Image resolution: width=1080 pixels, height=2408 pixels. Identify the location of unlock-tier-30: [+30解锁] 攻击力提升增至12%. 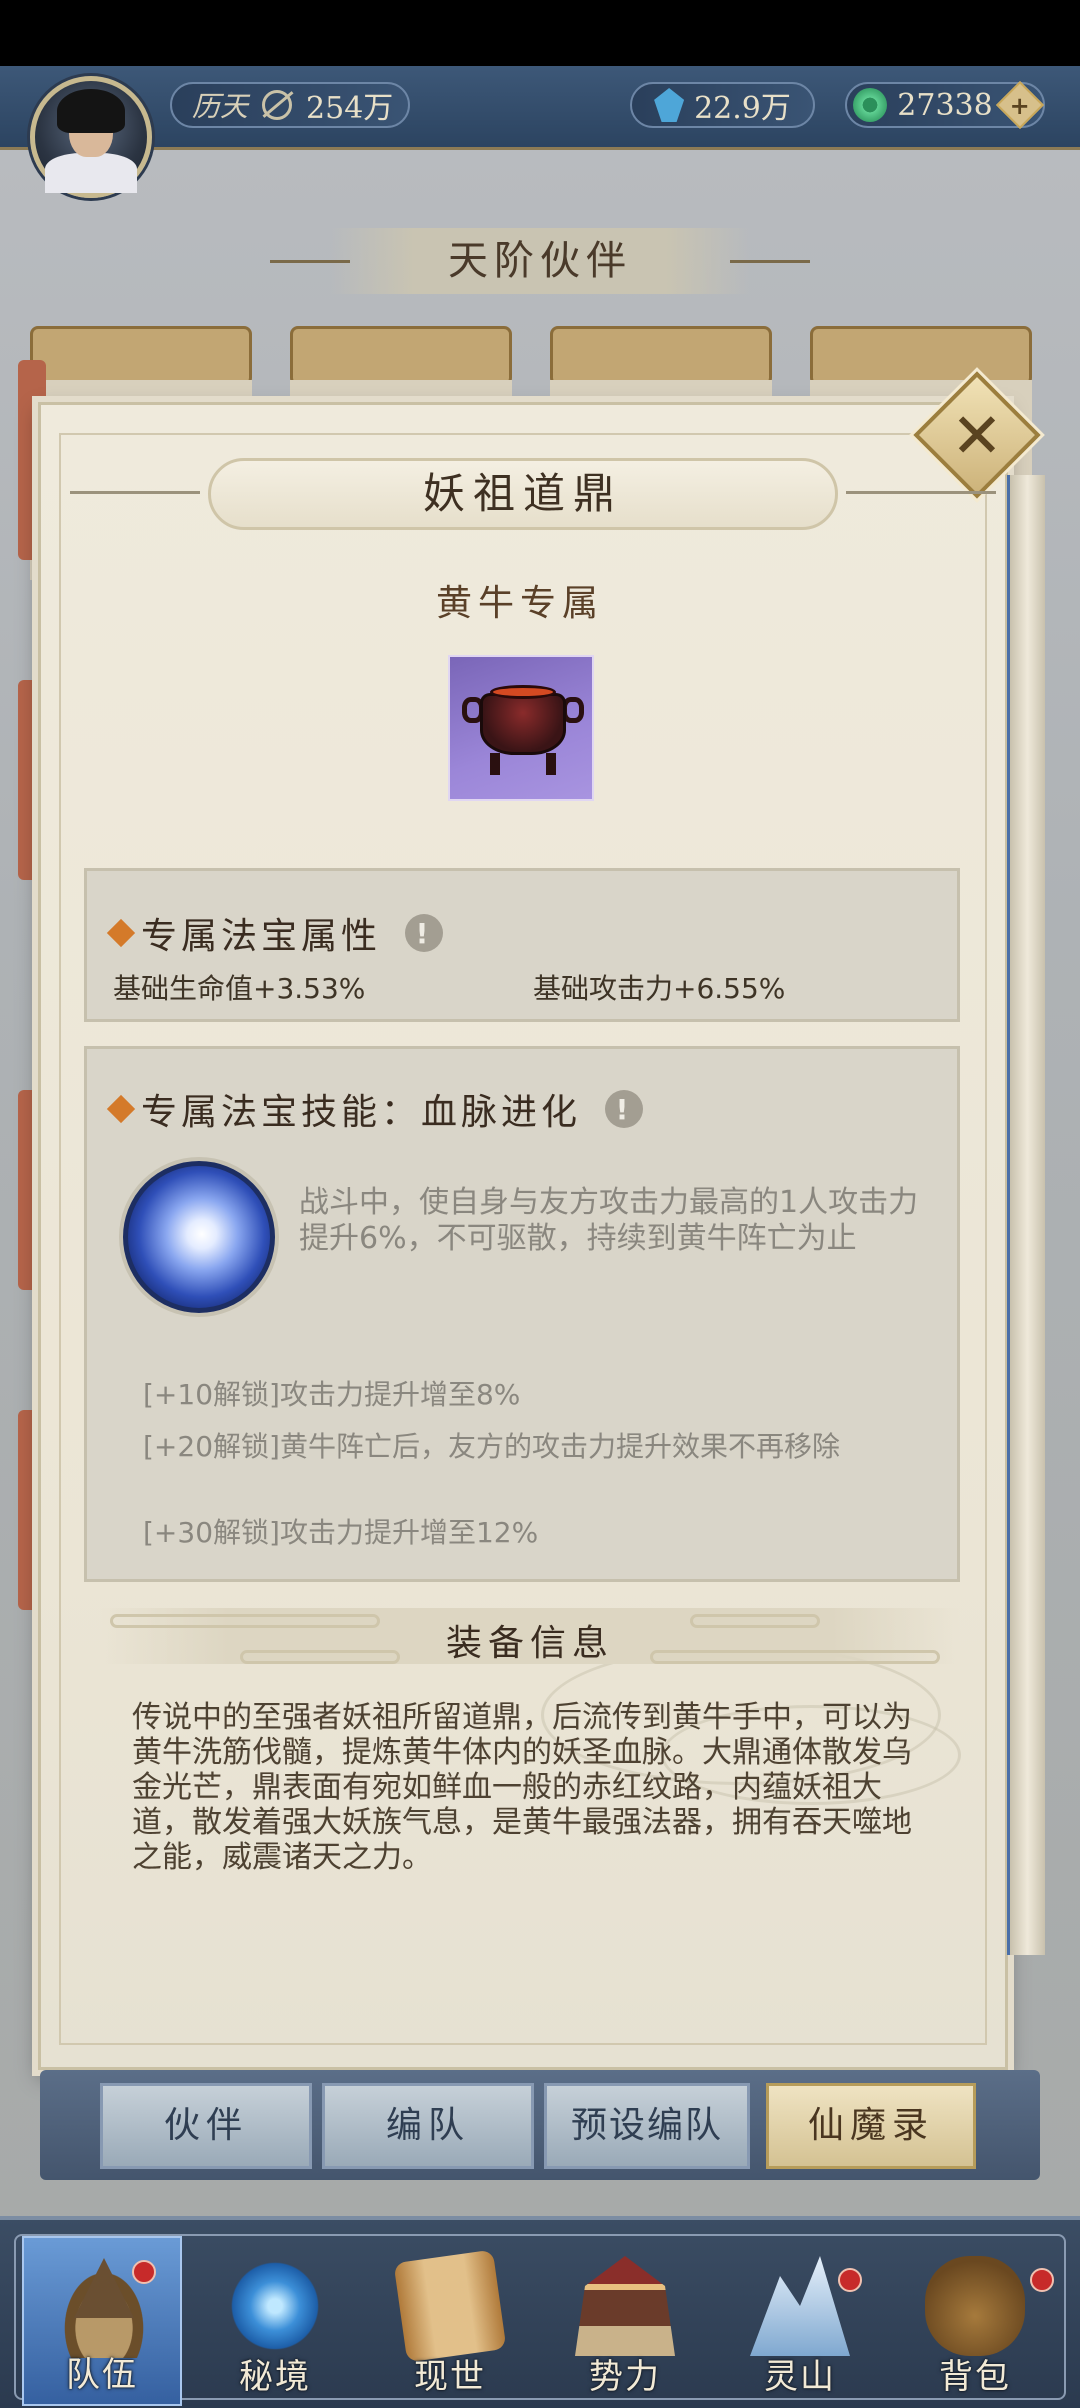
(523, 1532).